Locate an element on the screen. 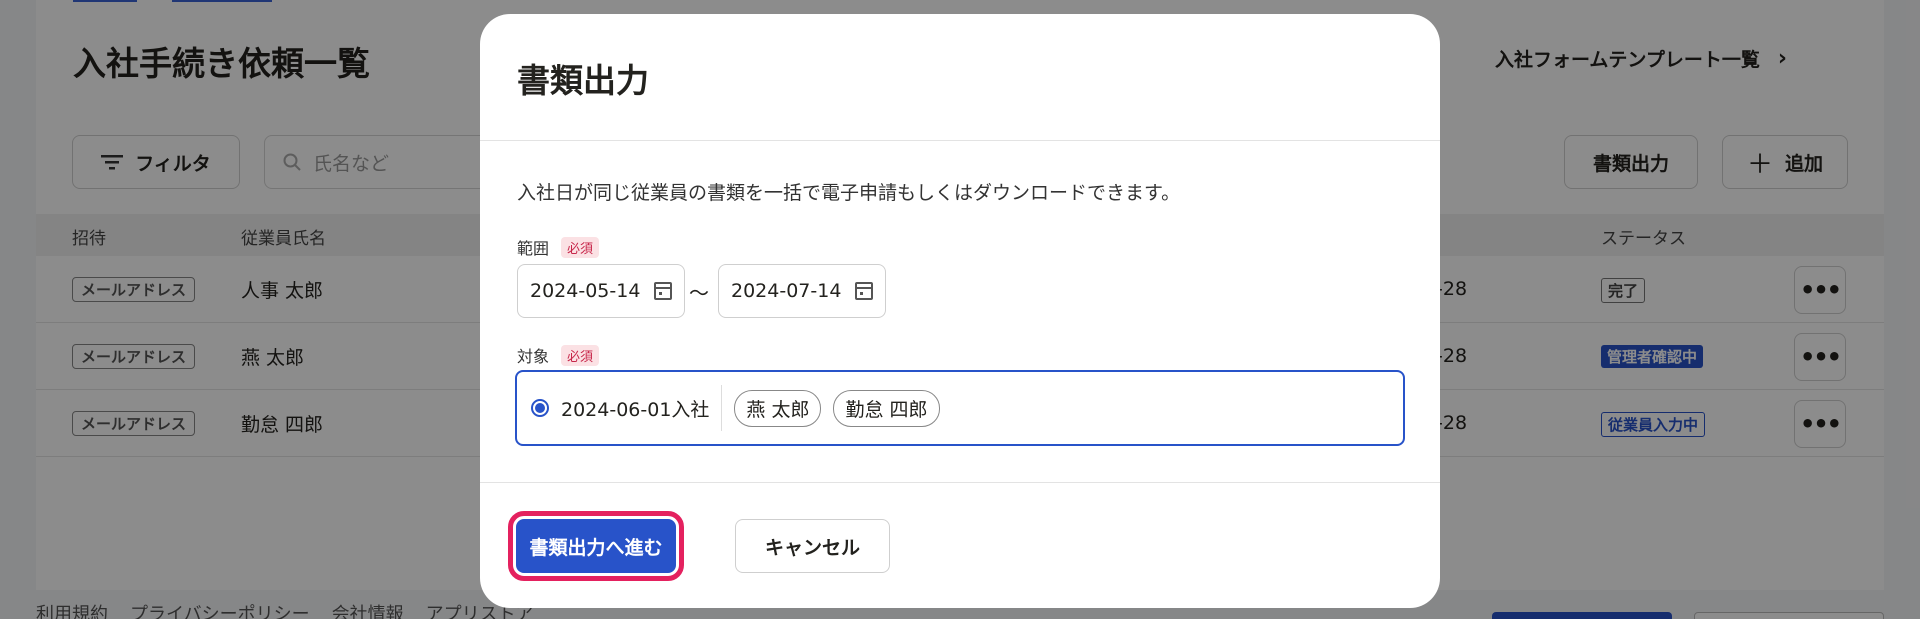  target-label: 対象 必須 is located at coordinates (558, 355).